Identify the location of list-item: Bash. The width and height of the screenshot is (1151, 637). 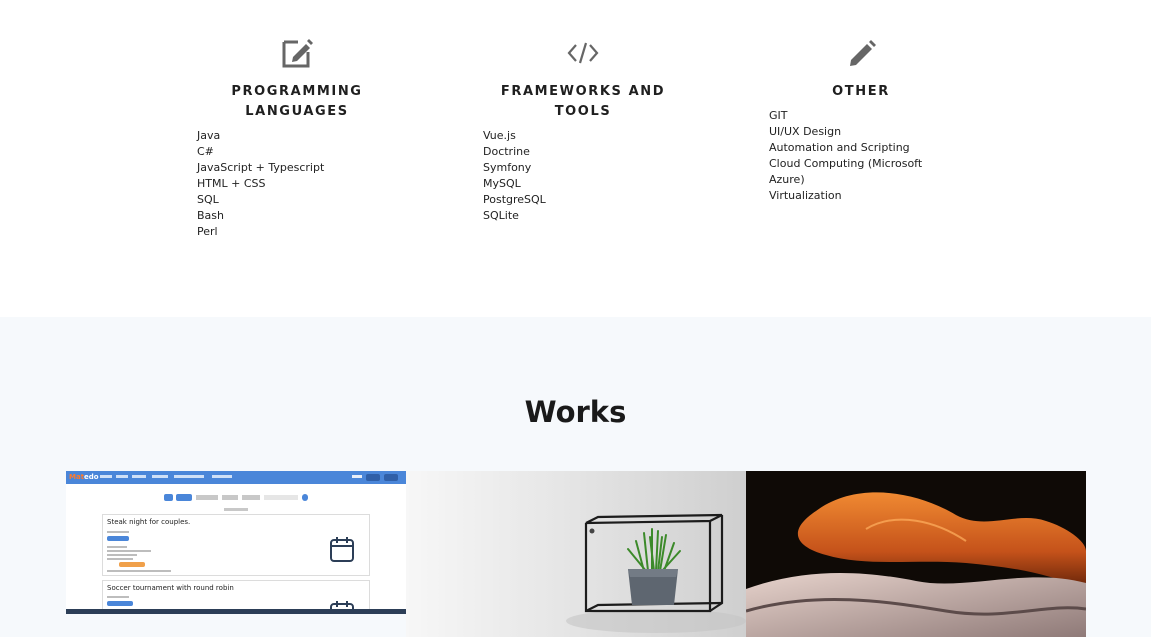
(210, 215).